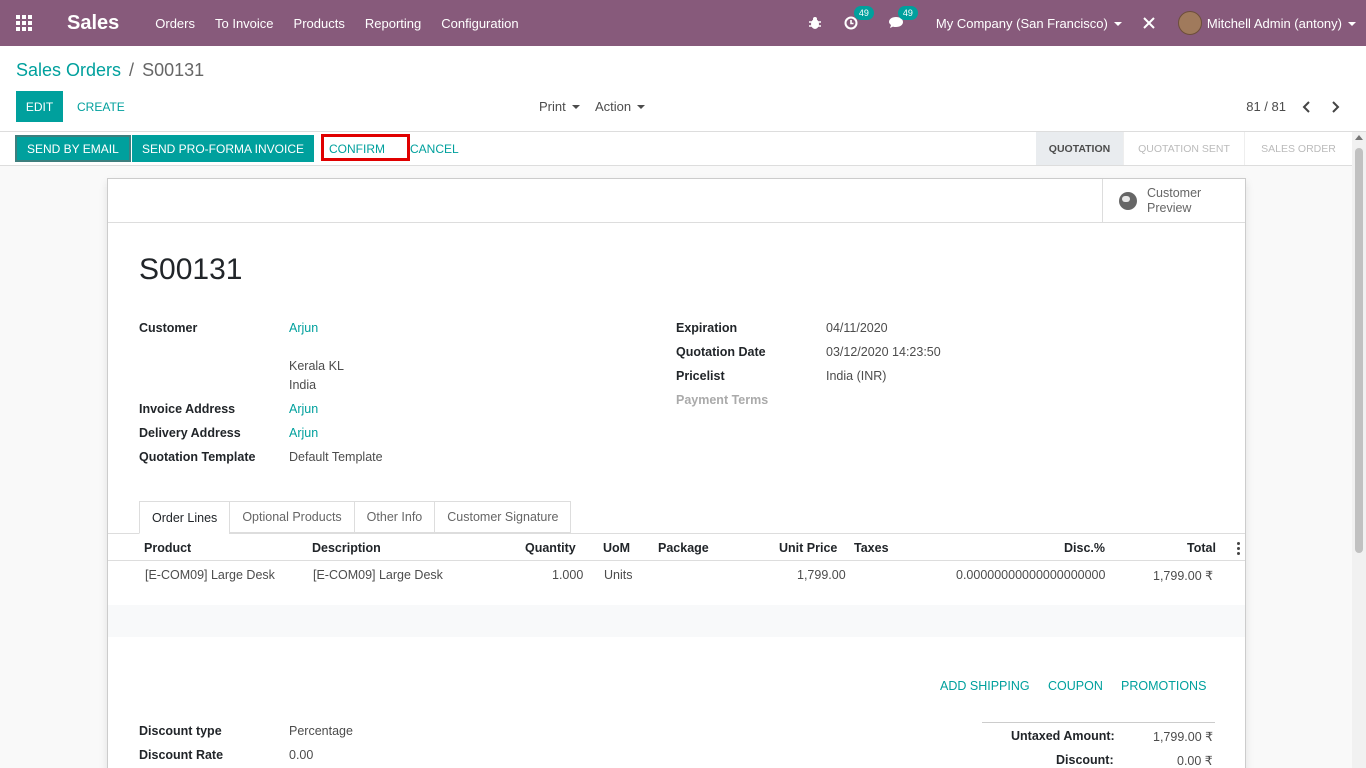  What do you see at coordinates (1075, 686) in the screenshot?
I see `coupon-button: Coupon` at bounding box center [1075, 686].